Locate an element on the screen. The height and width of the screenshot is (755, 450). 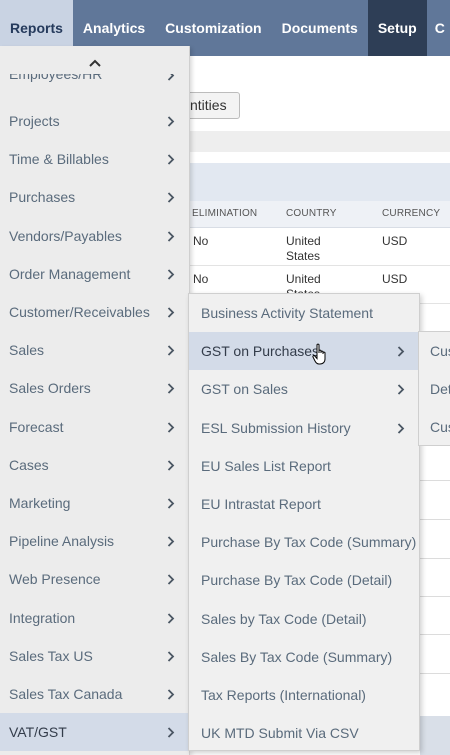
menu-item-time-billables: Time & Billables is located at coordinates (94, 159).